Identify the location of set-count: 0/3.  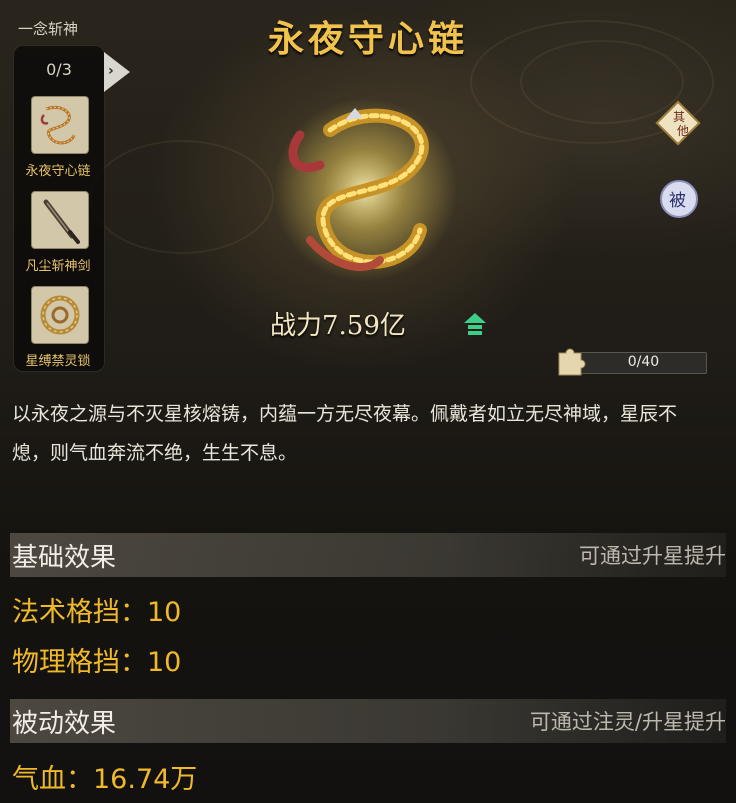
(59, 69).